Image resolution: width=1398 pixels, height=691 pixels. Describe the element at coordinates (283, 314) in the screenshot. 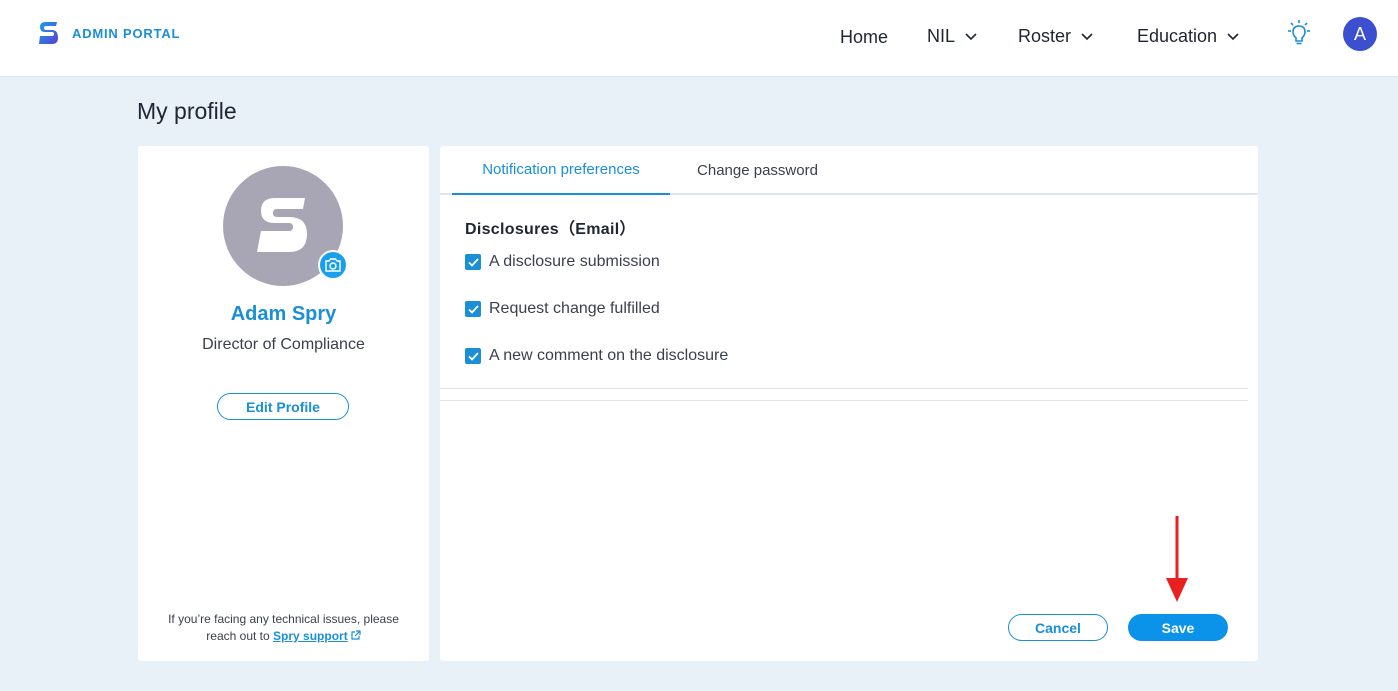

I see `user-name: Adam Spry` at that location.